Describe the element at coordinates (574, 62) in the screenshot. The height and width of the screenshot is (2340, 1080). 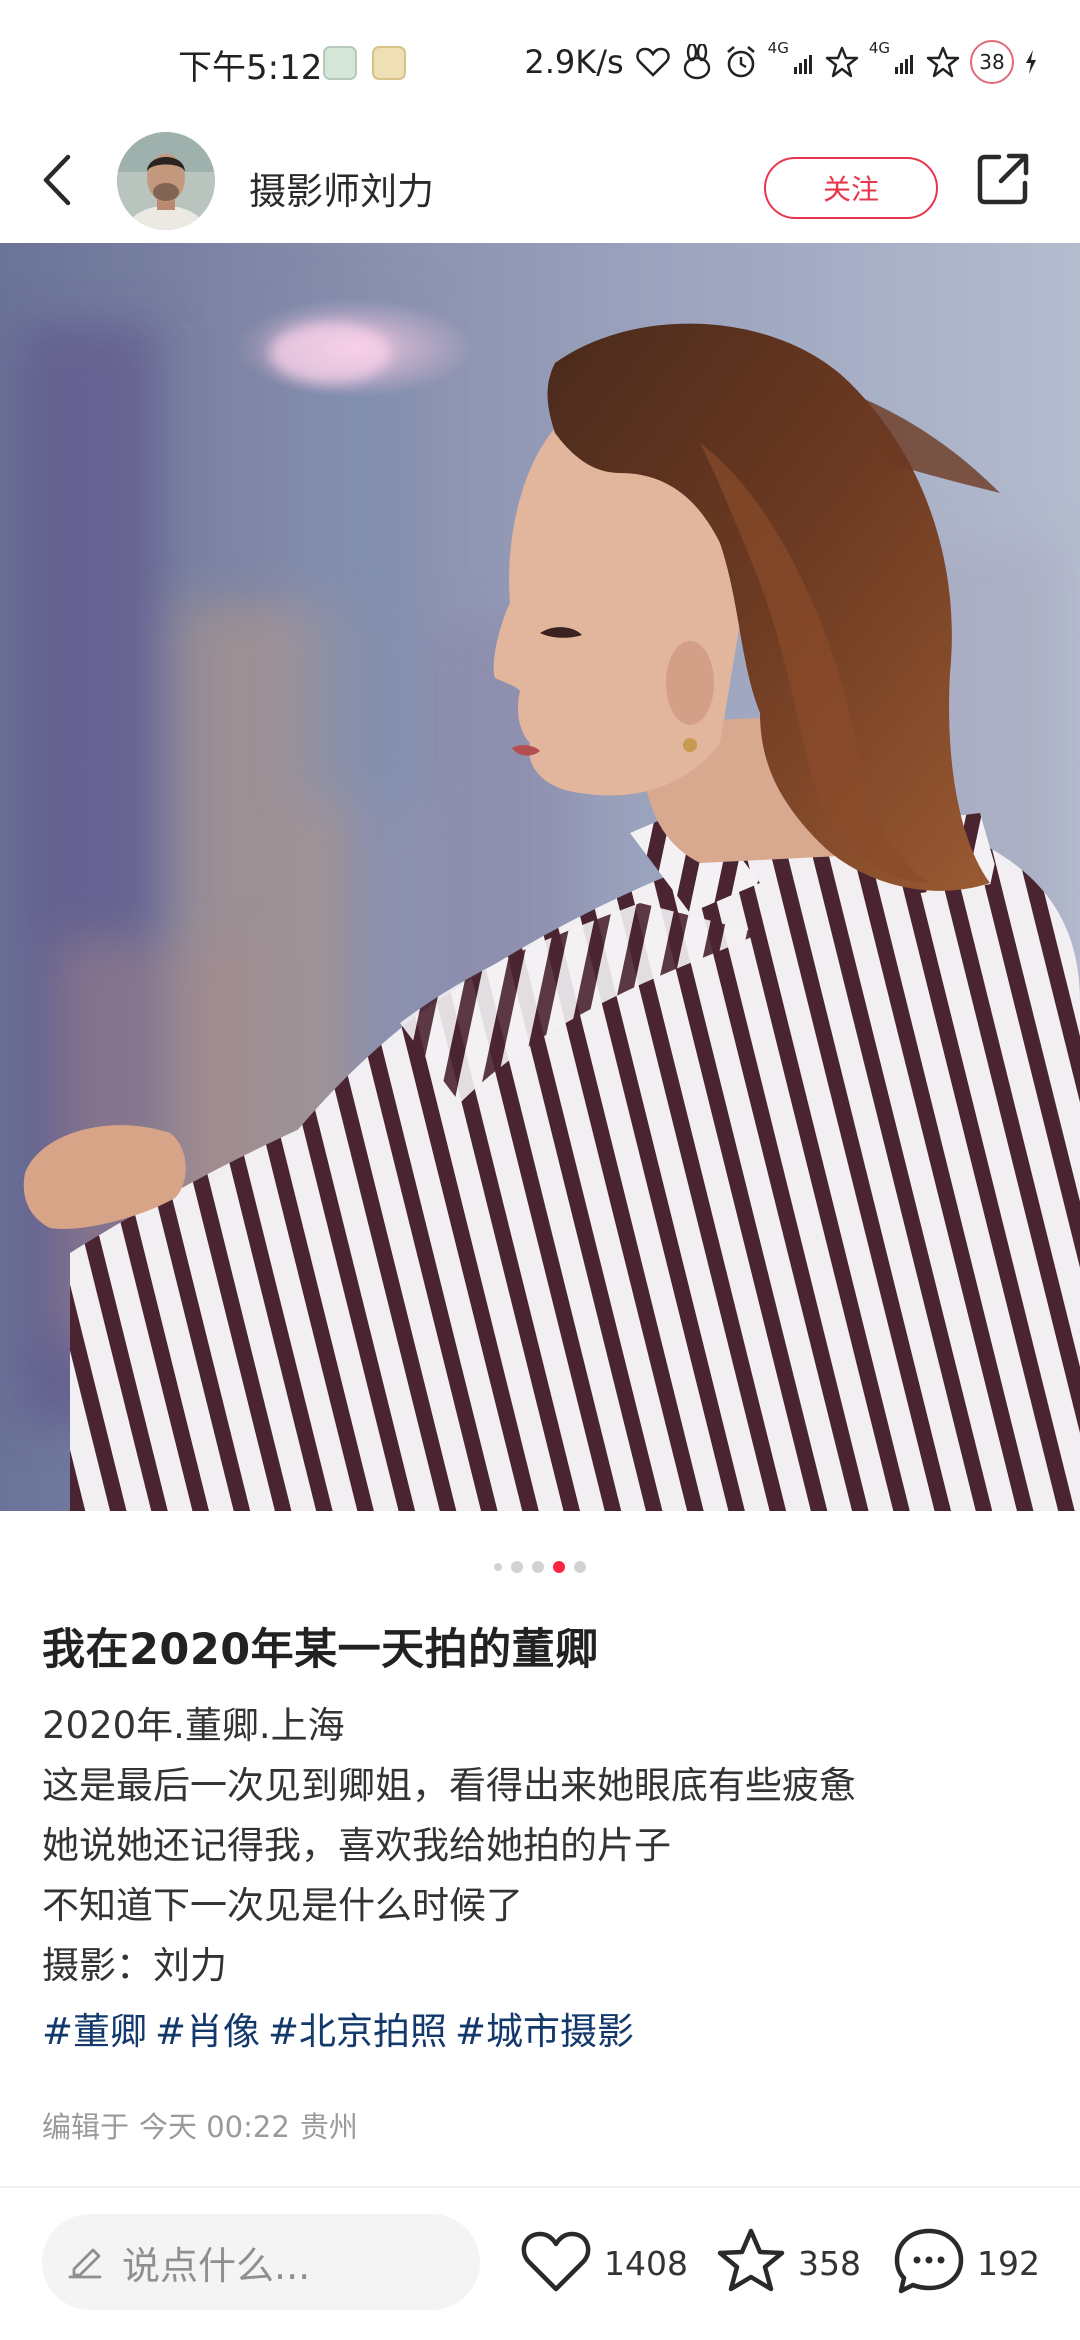
I see `network-speed: 2.9K/s` at that location.